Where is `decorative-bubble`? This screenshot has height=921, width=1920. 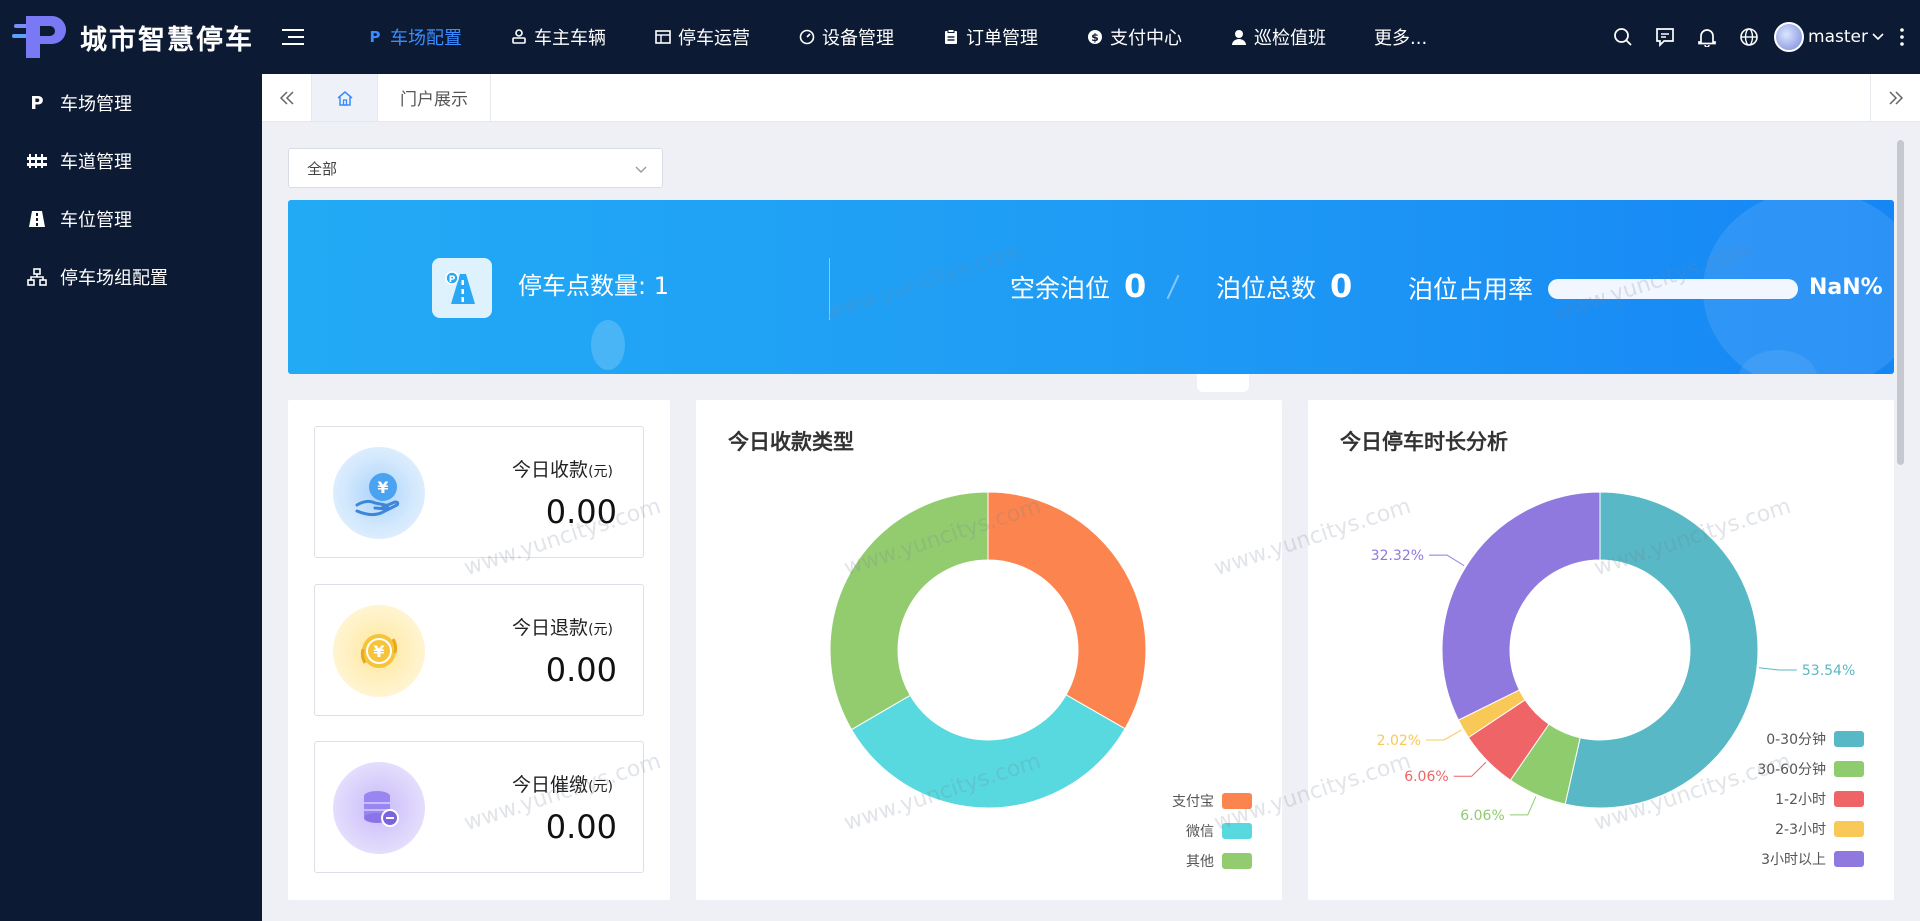
decorative-bubble is located at coordinates (608, 345).